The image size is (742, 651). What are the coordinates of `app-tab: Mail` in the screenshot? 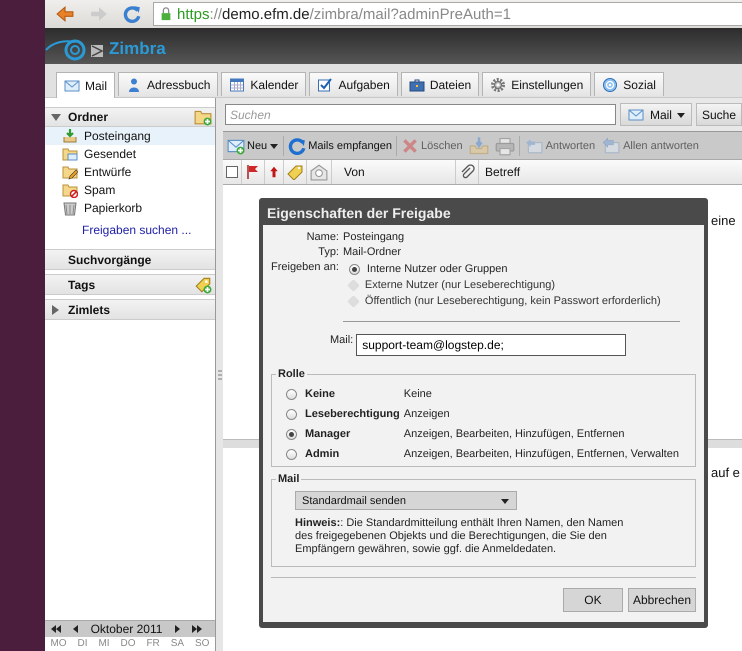 It's located at (86, 85).